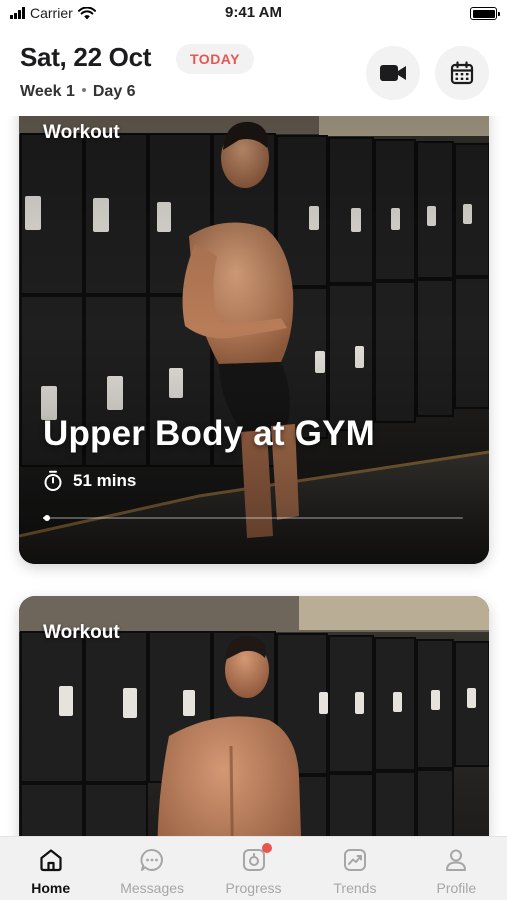 The image size is (507, 900). I want to click on header: Sat, 22 Oct TODAY Week 1 Day 6, so click(253, 72).